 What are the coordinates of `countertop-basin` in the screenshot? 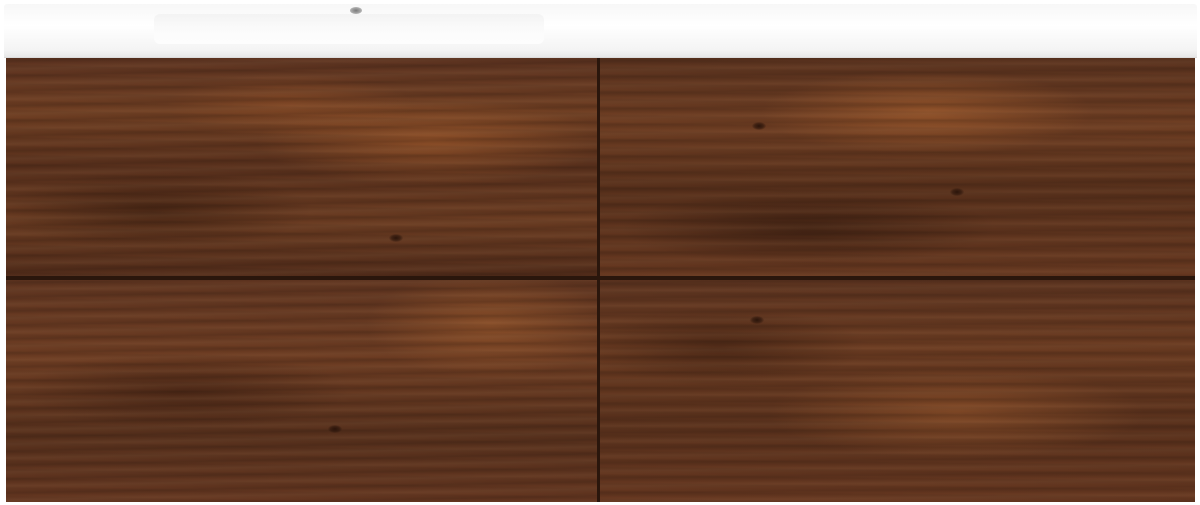 It's located at (600, 31).